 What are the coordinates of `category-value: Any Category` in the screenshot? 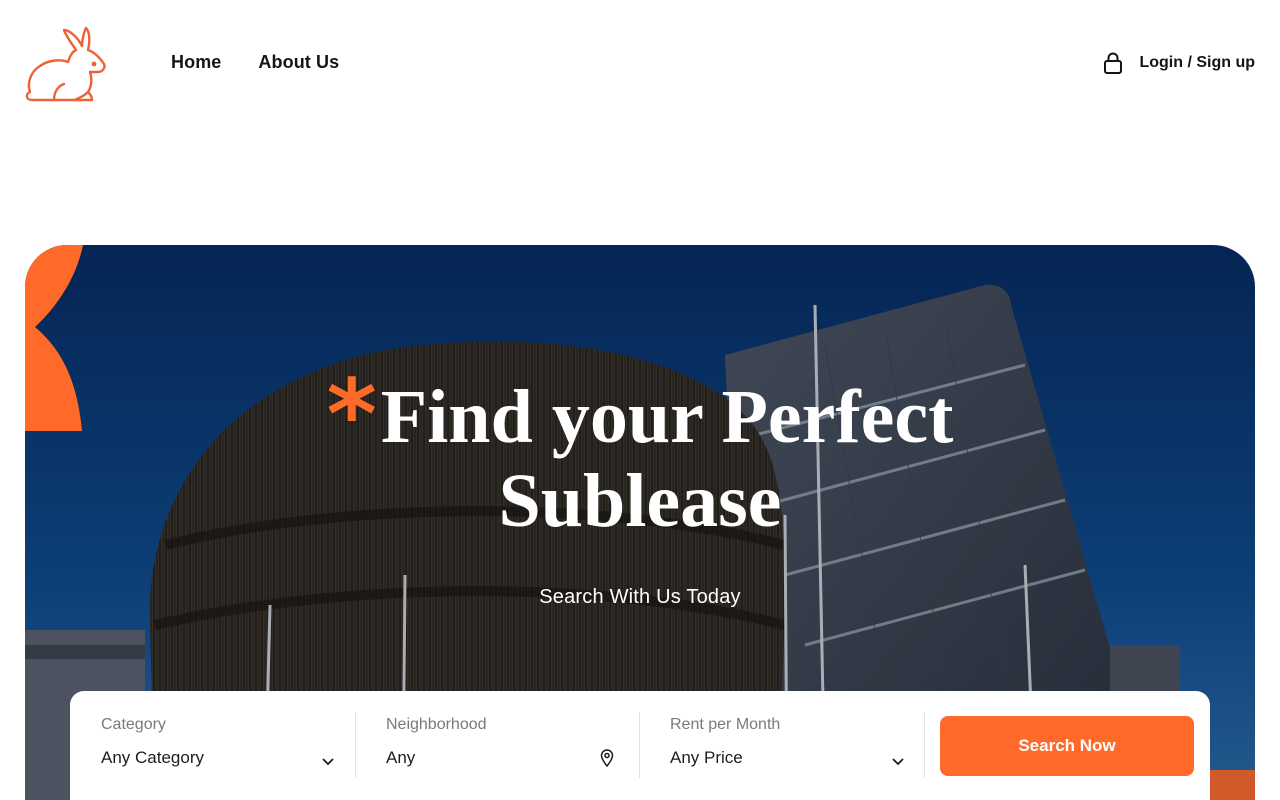 It's located at (152, 757).